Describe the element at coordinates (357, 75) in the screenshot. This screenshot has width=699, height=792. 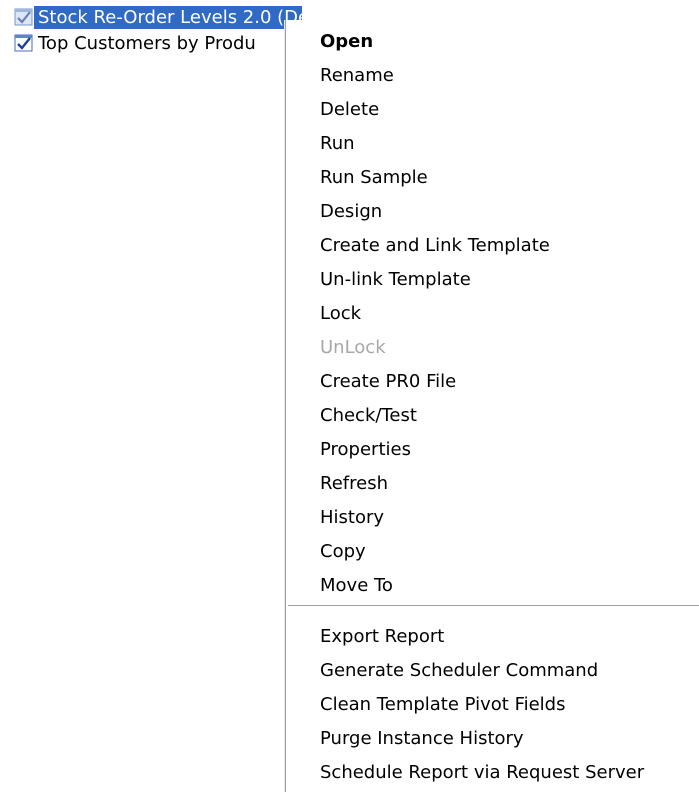
I see `menu-item-rename: Rename` at that location.